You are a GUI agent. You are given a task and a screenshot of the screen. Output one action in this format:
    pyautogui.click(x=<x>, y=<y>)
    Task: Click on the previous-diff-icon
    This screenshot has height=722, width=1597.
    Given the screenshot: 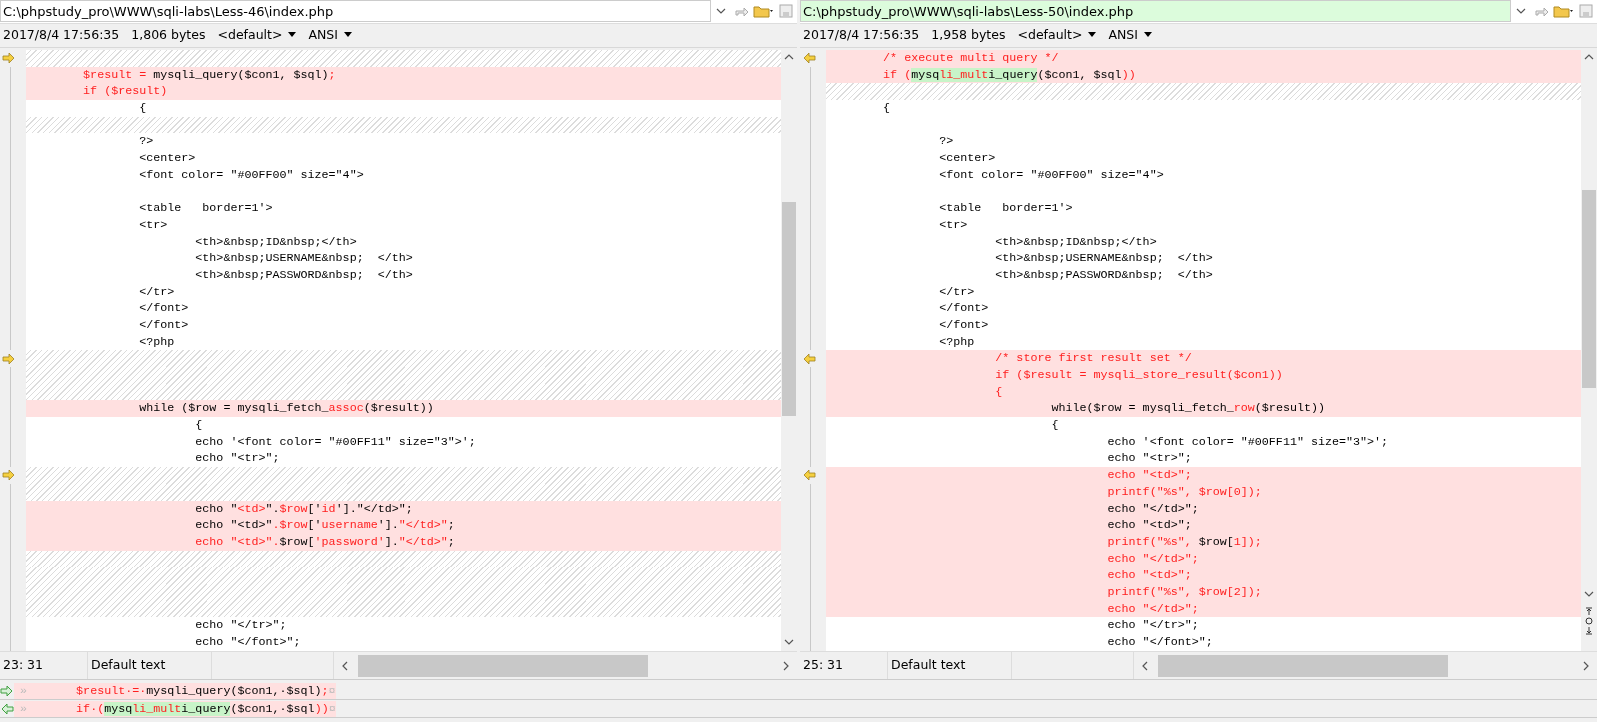 What is the action you would take?
    pyautogui.click(x=1589, y=611)
    